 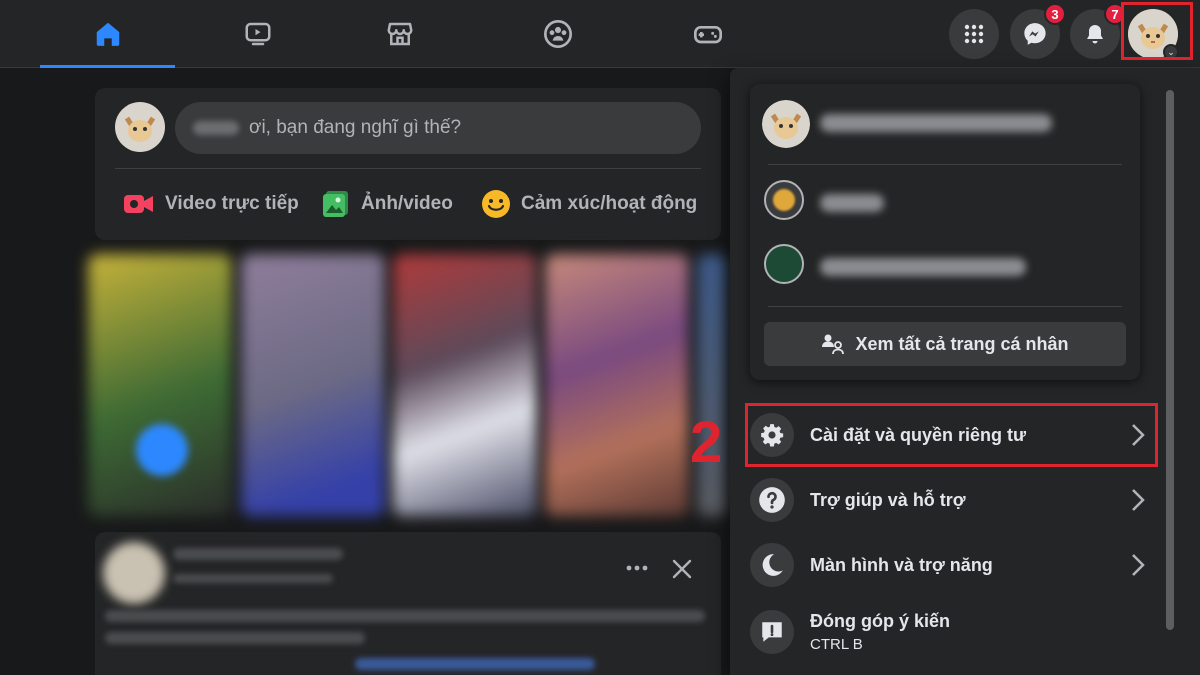 What do you see at coordinates (1170, 360) in the screenshot?
I see `scrollbar-thumb` at bounding box center [1170, 360].